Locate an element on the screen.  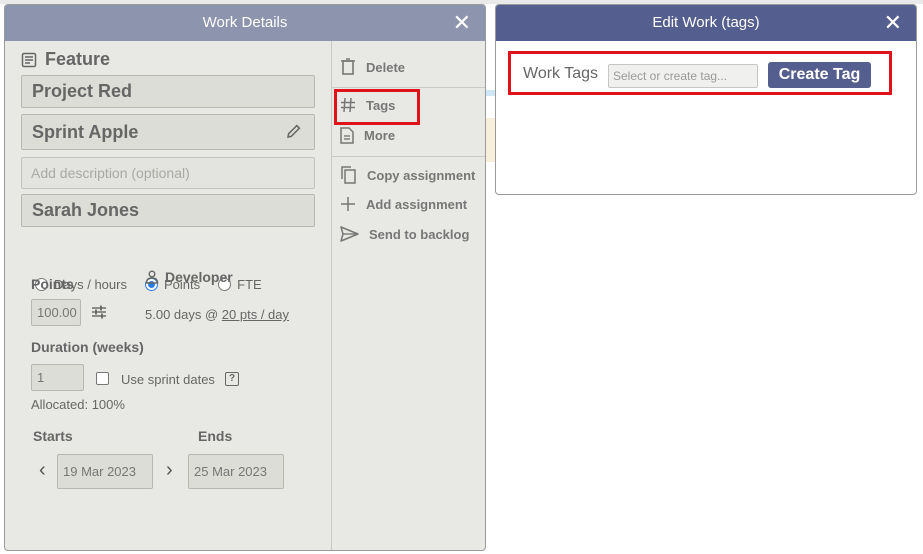
copy-assignment-label: Copy assignment is located at coordinates (421, 175).